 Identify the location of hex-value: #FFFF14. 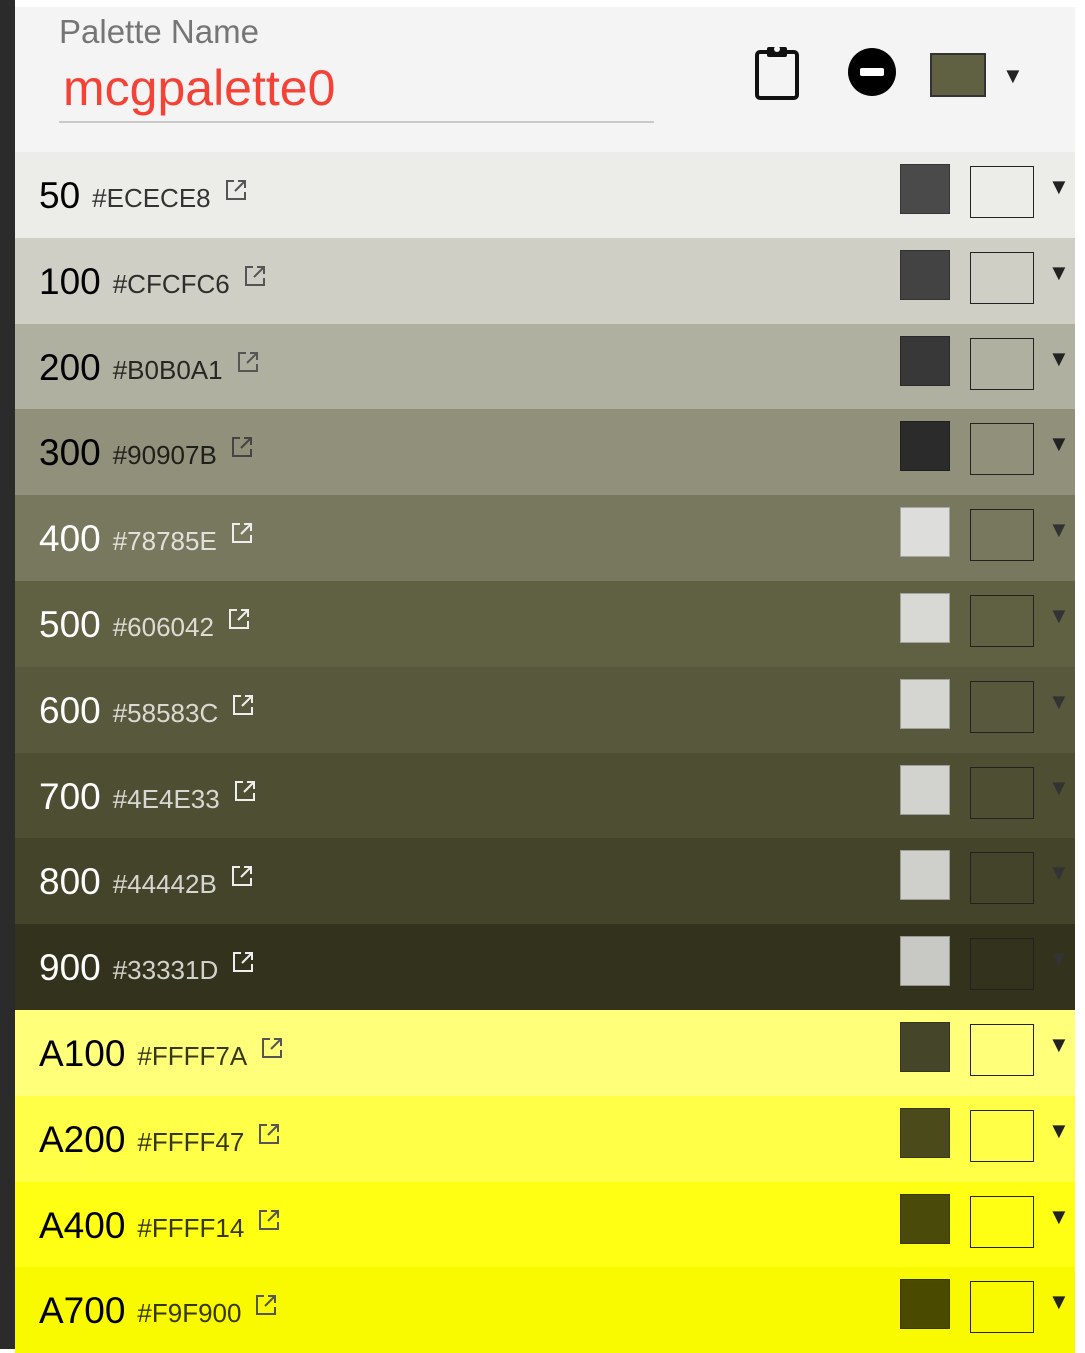
(191, 1227).